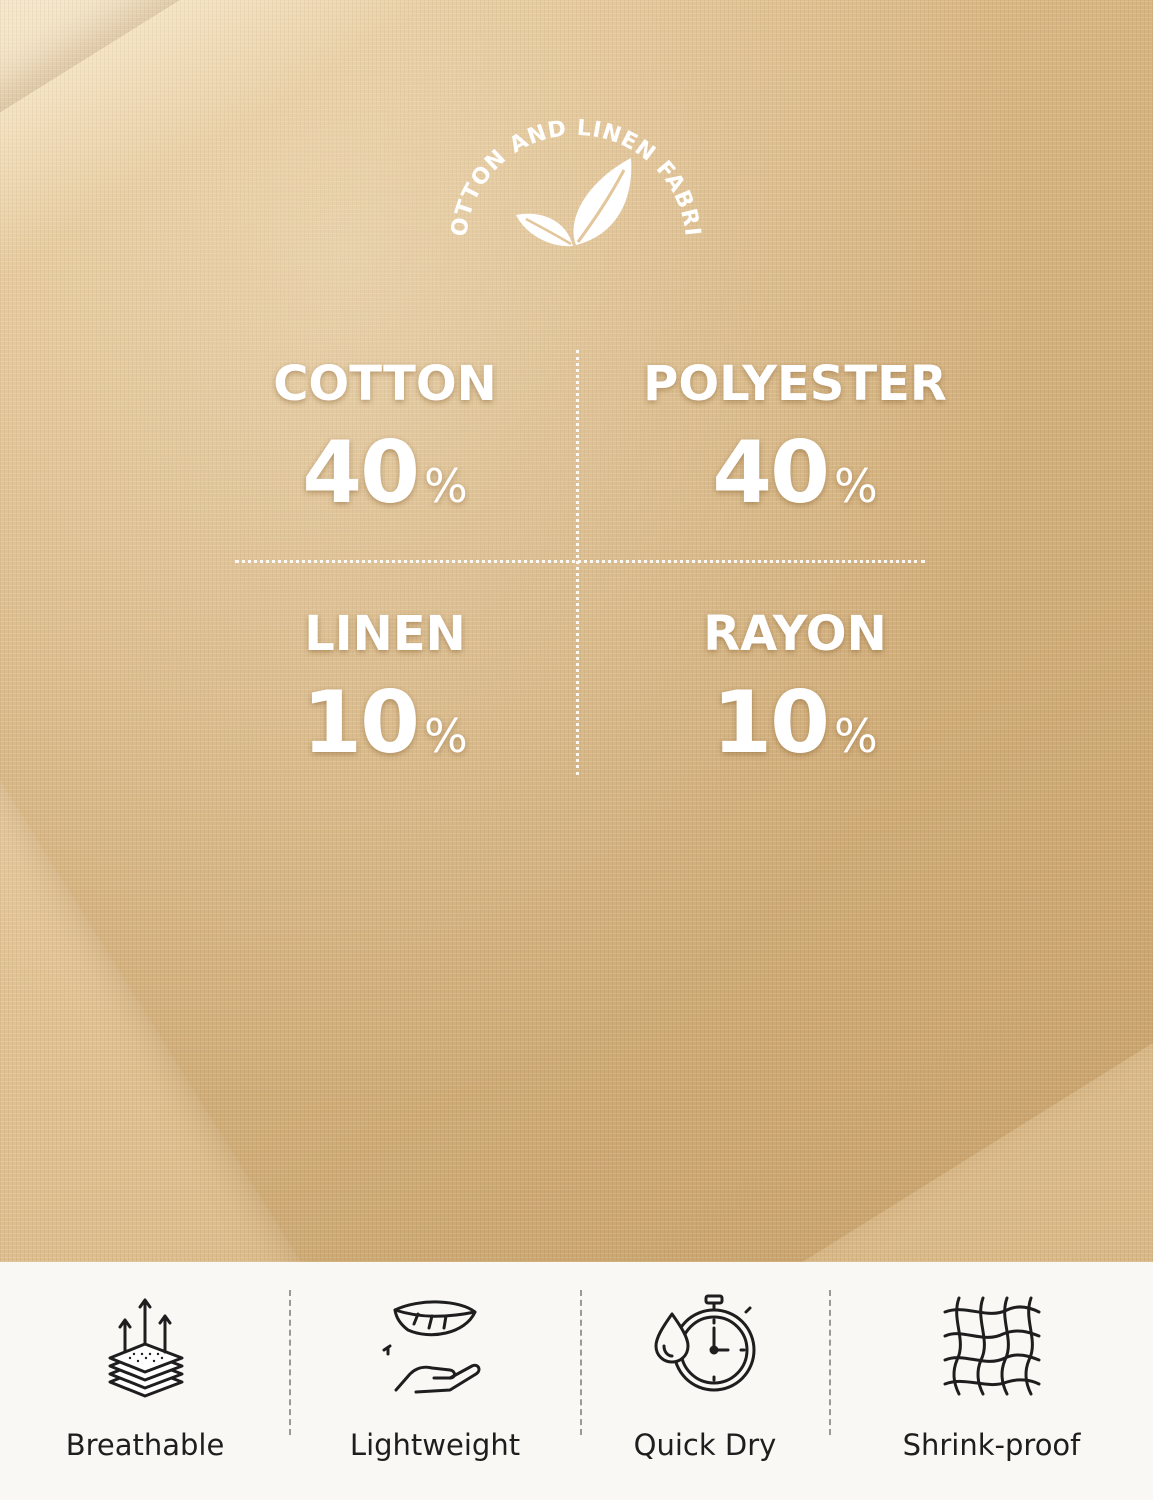  I want to click on composition-polyester: POLYESTER 40%, so click(795, 438).